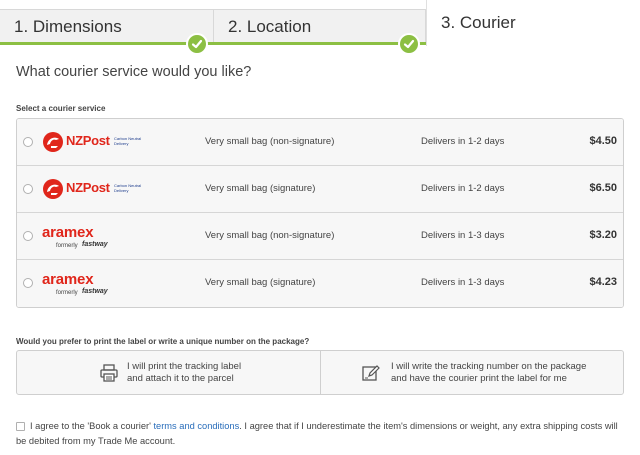  I want to click on agree-checkbox, so click(20, 426).